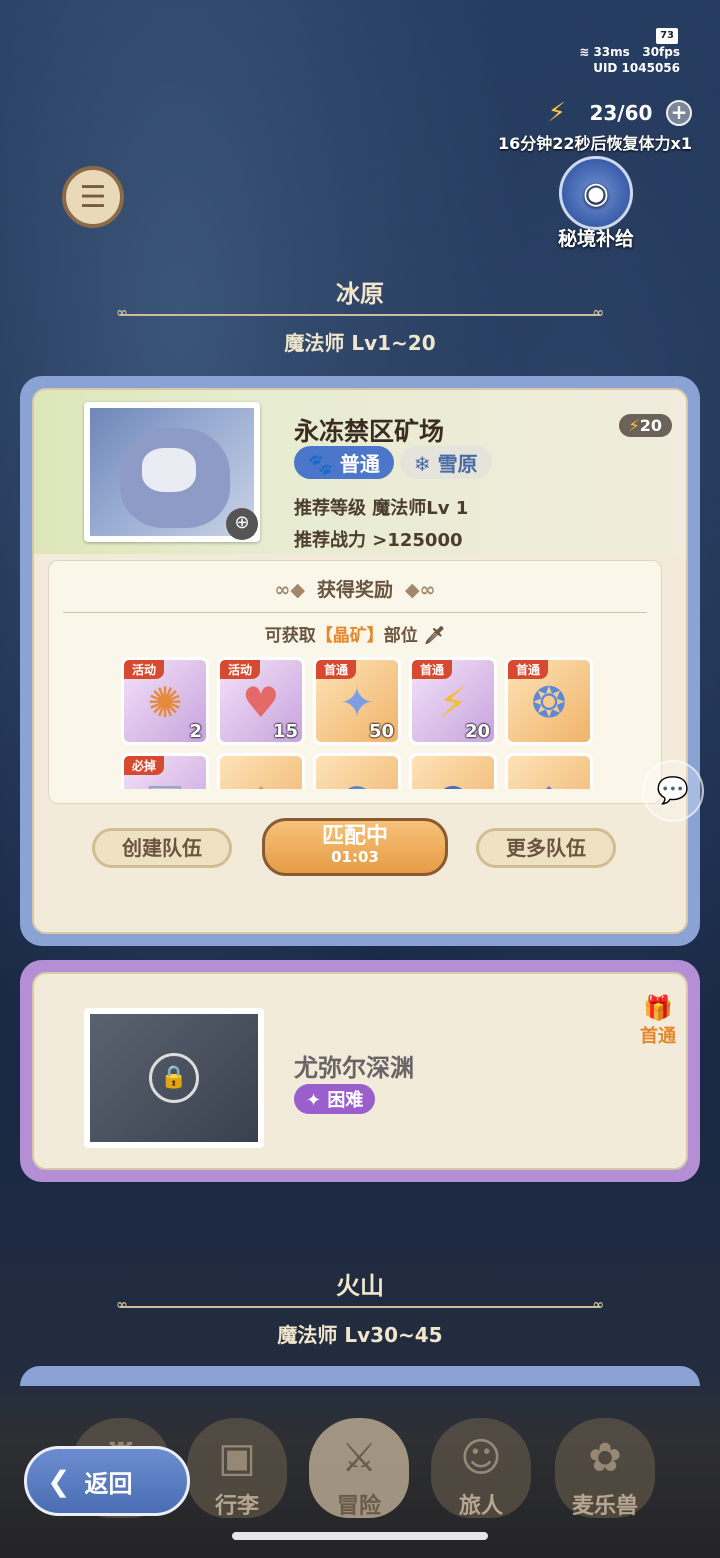 The image size is (720, 1558). I want to click on zoom-icon: ⊕, so click(242, 524).